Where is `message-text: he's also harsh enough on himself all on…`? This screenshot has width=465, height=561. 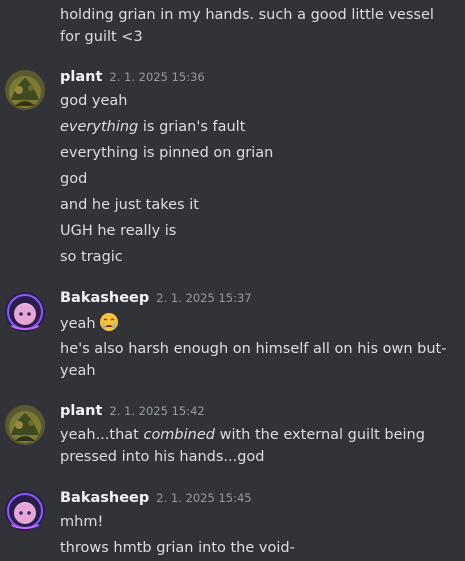
message-text: he's also harsh enough on himself all on… is located at coordinates (253, 360).